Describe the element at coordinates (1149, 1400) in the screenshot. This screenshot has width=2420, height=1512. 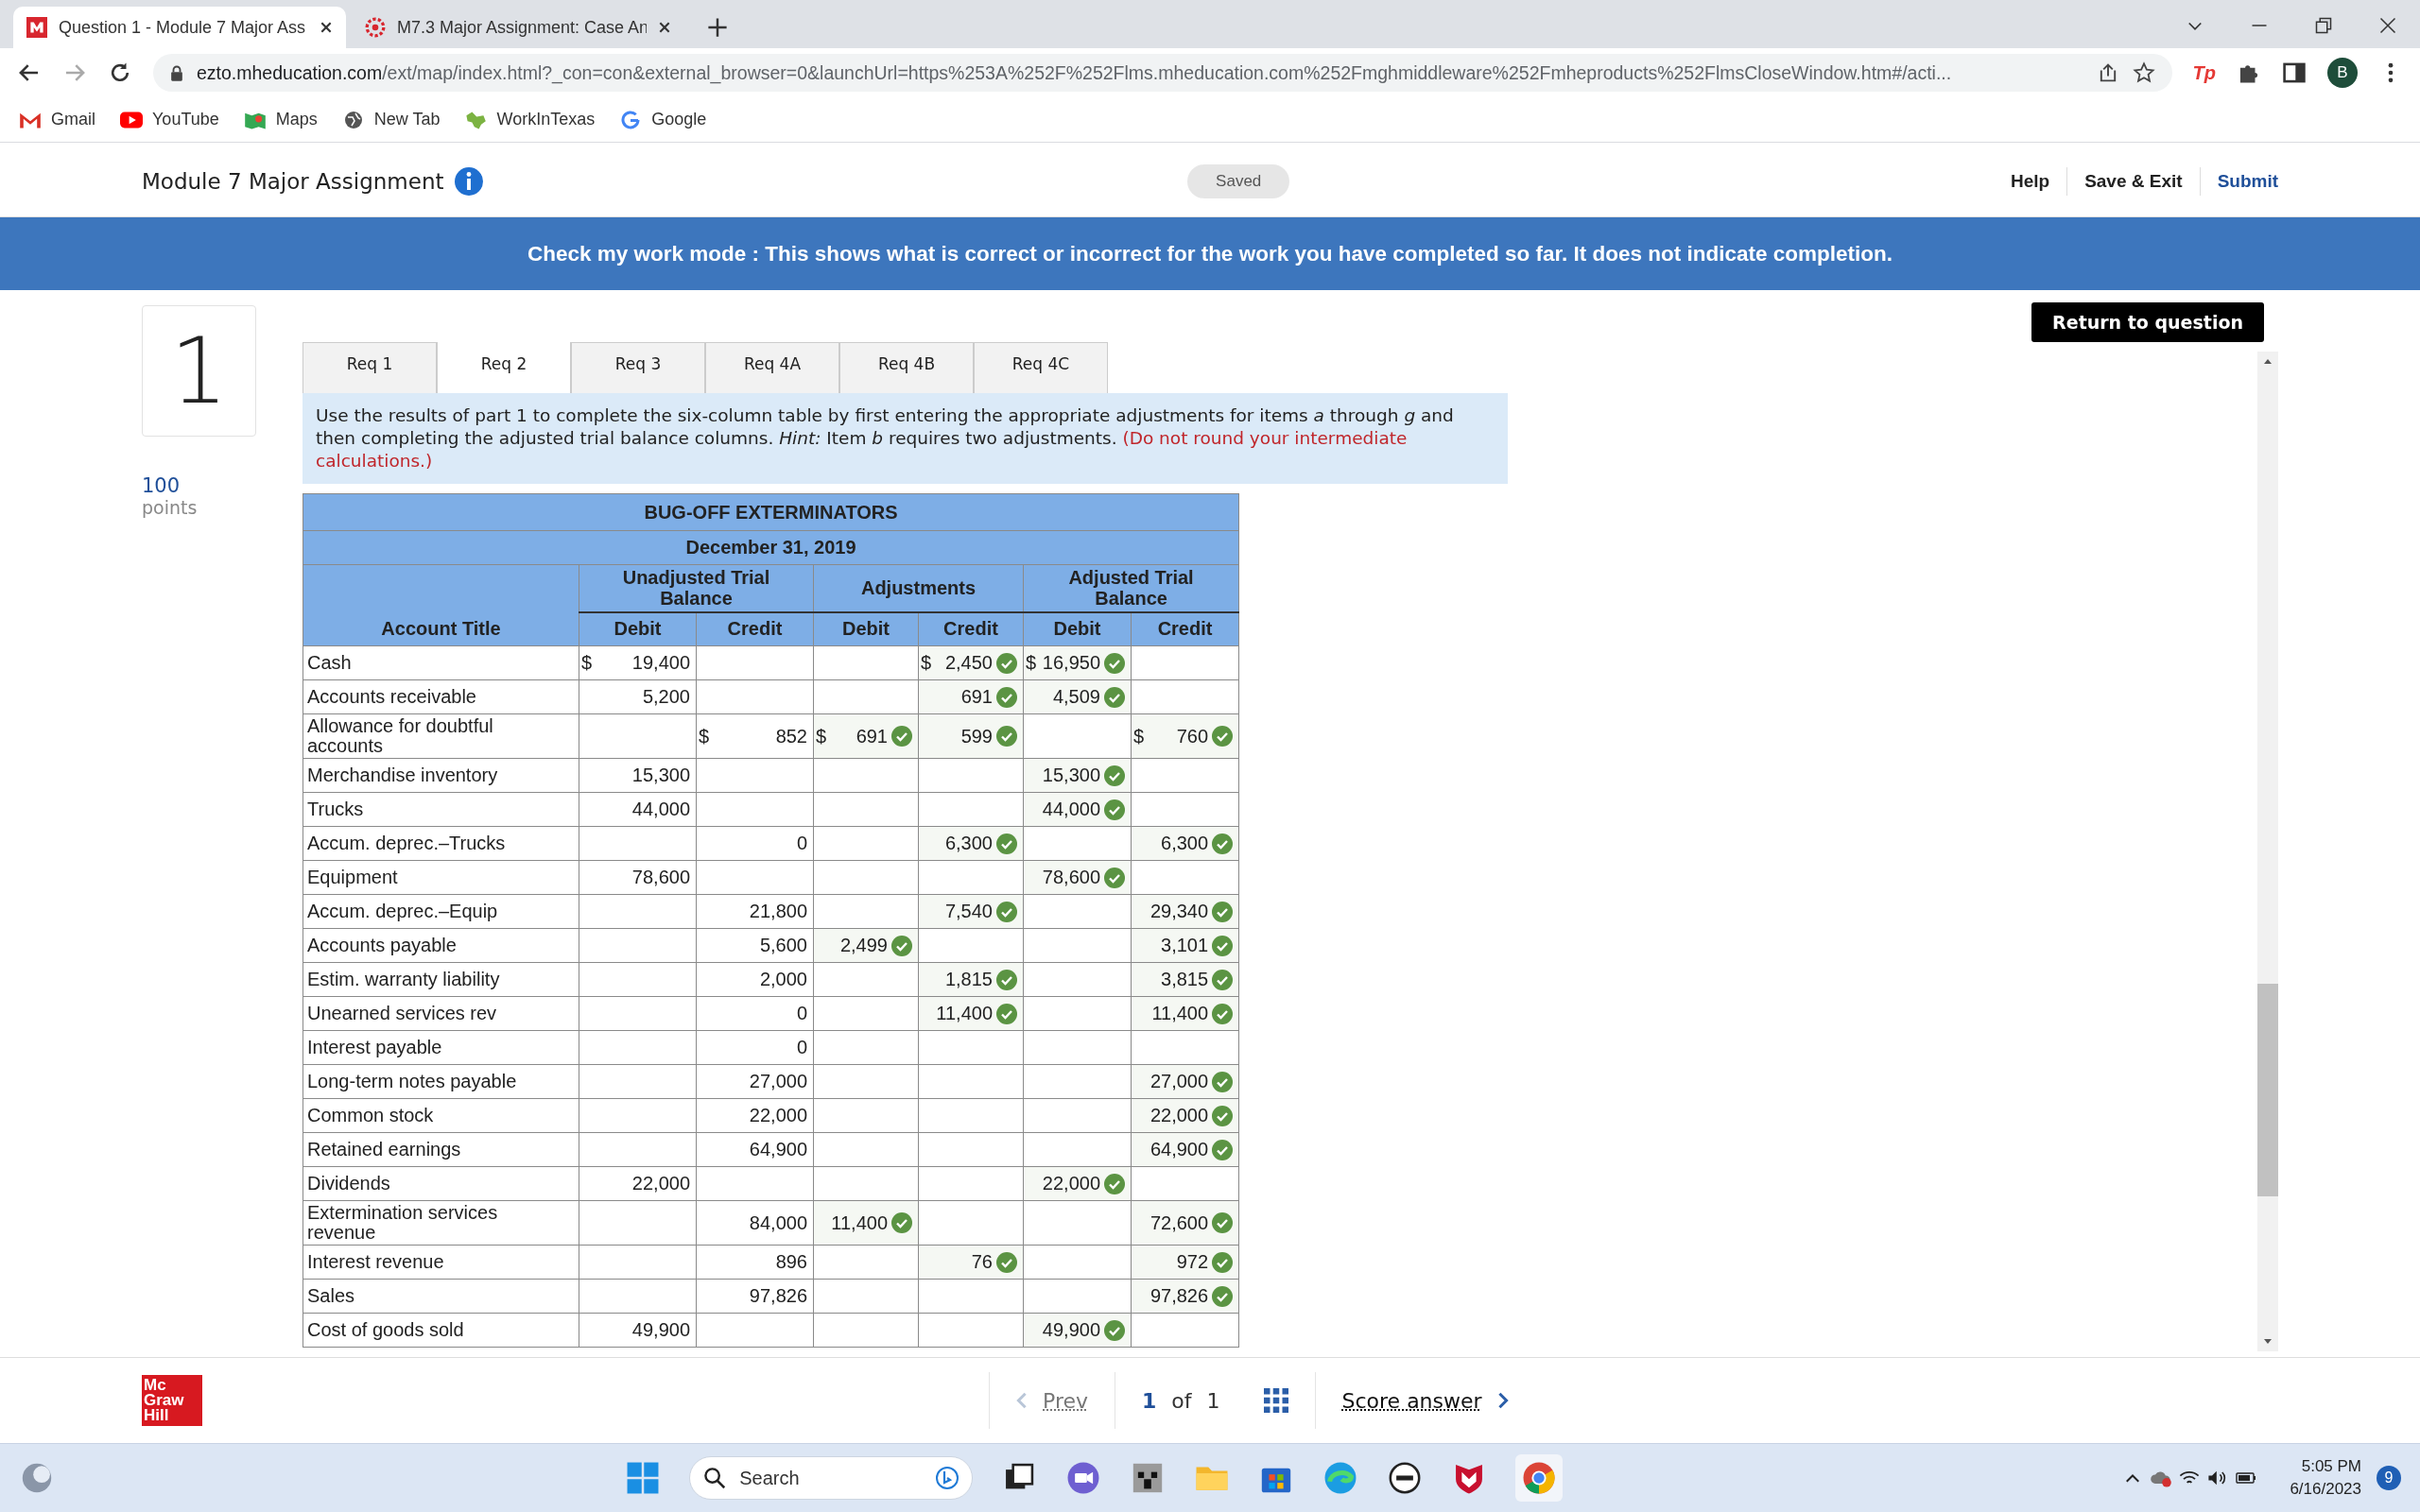
I see `page-number: 1` at that location.